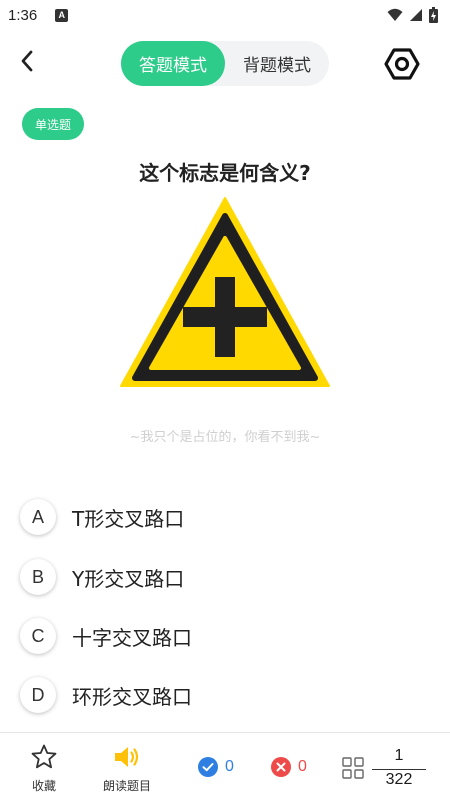 Image resolution: width=450 pixels, height=800 pixels. What do you see at coordinates (62, 15) in the screenshot?
I see `app-notification-icon: A` at bounding box center [62, 15].